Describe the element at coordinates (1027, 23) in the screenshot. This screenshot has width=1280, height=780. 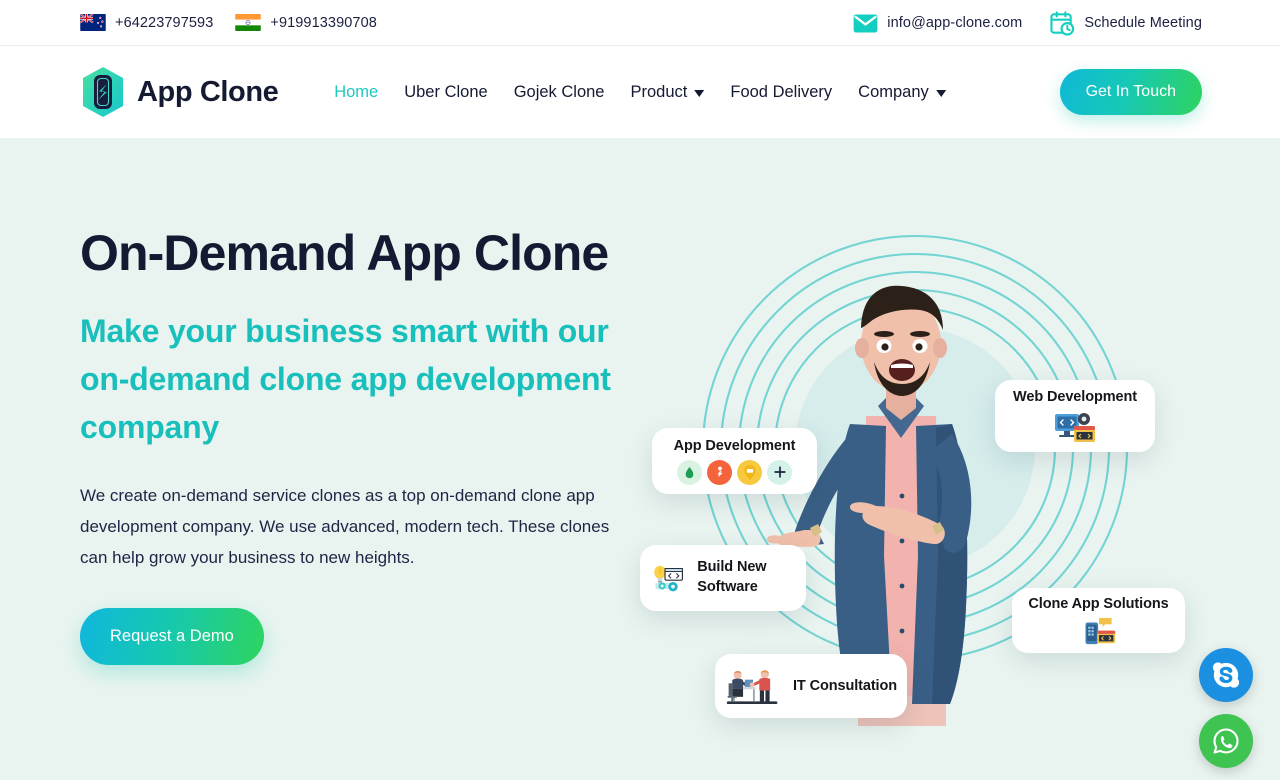
I see `topbar-contact-group: info@app-clone.com Schedule Meeting` at that location.